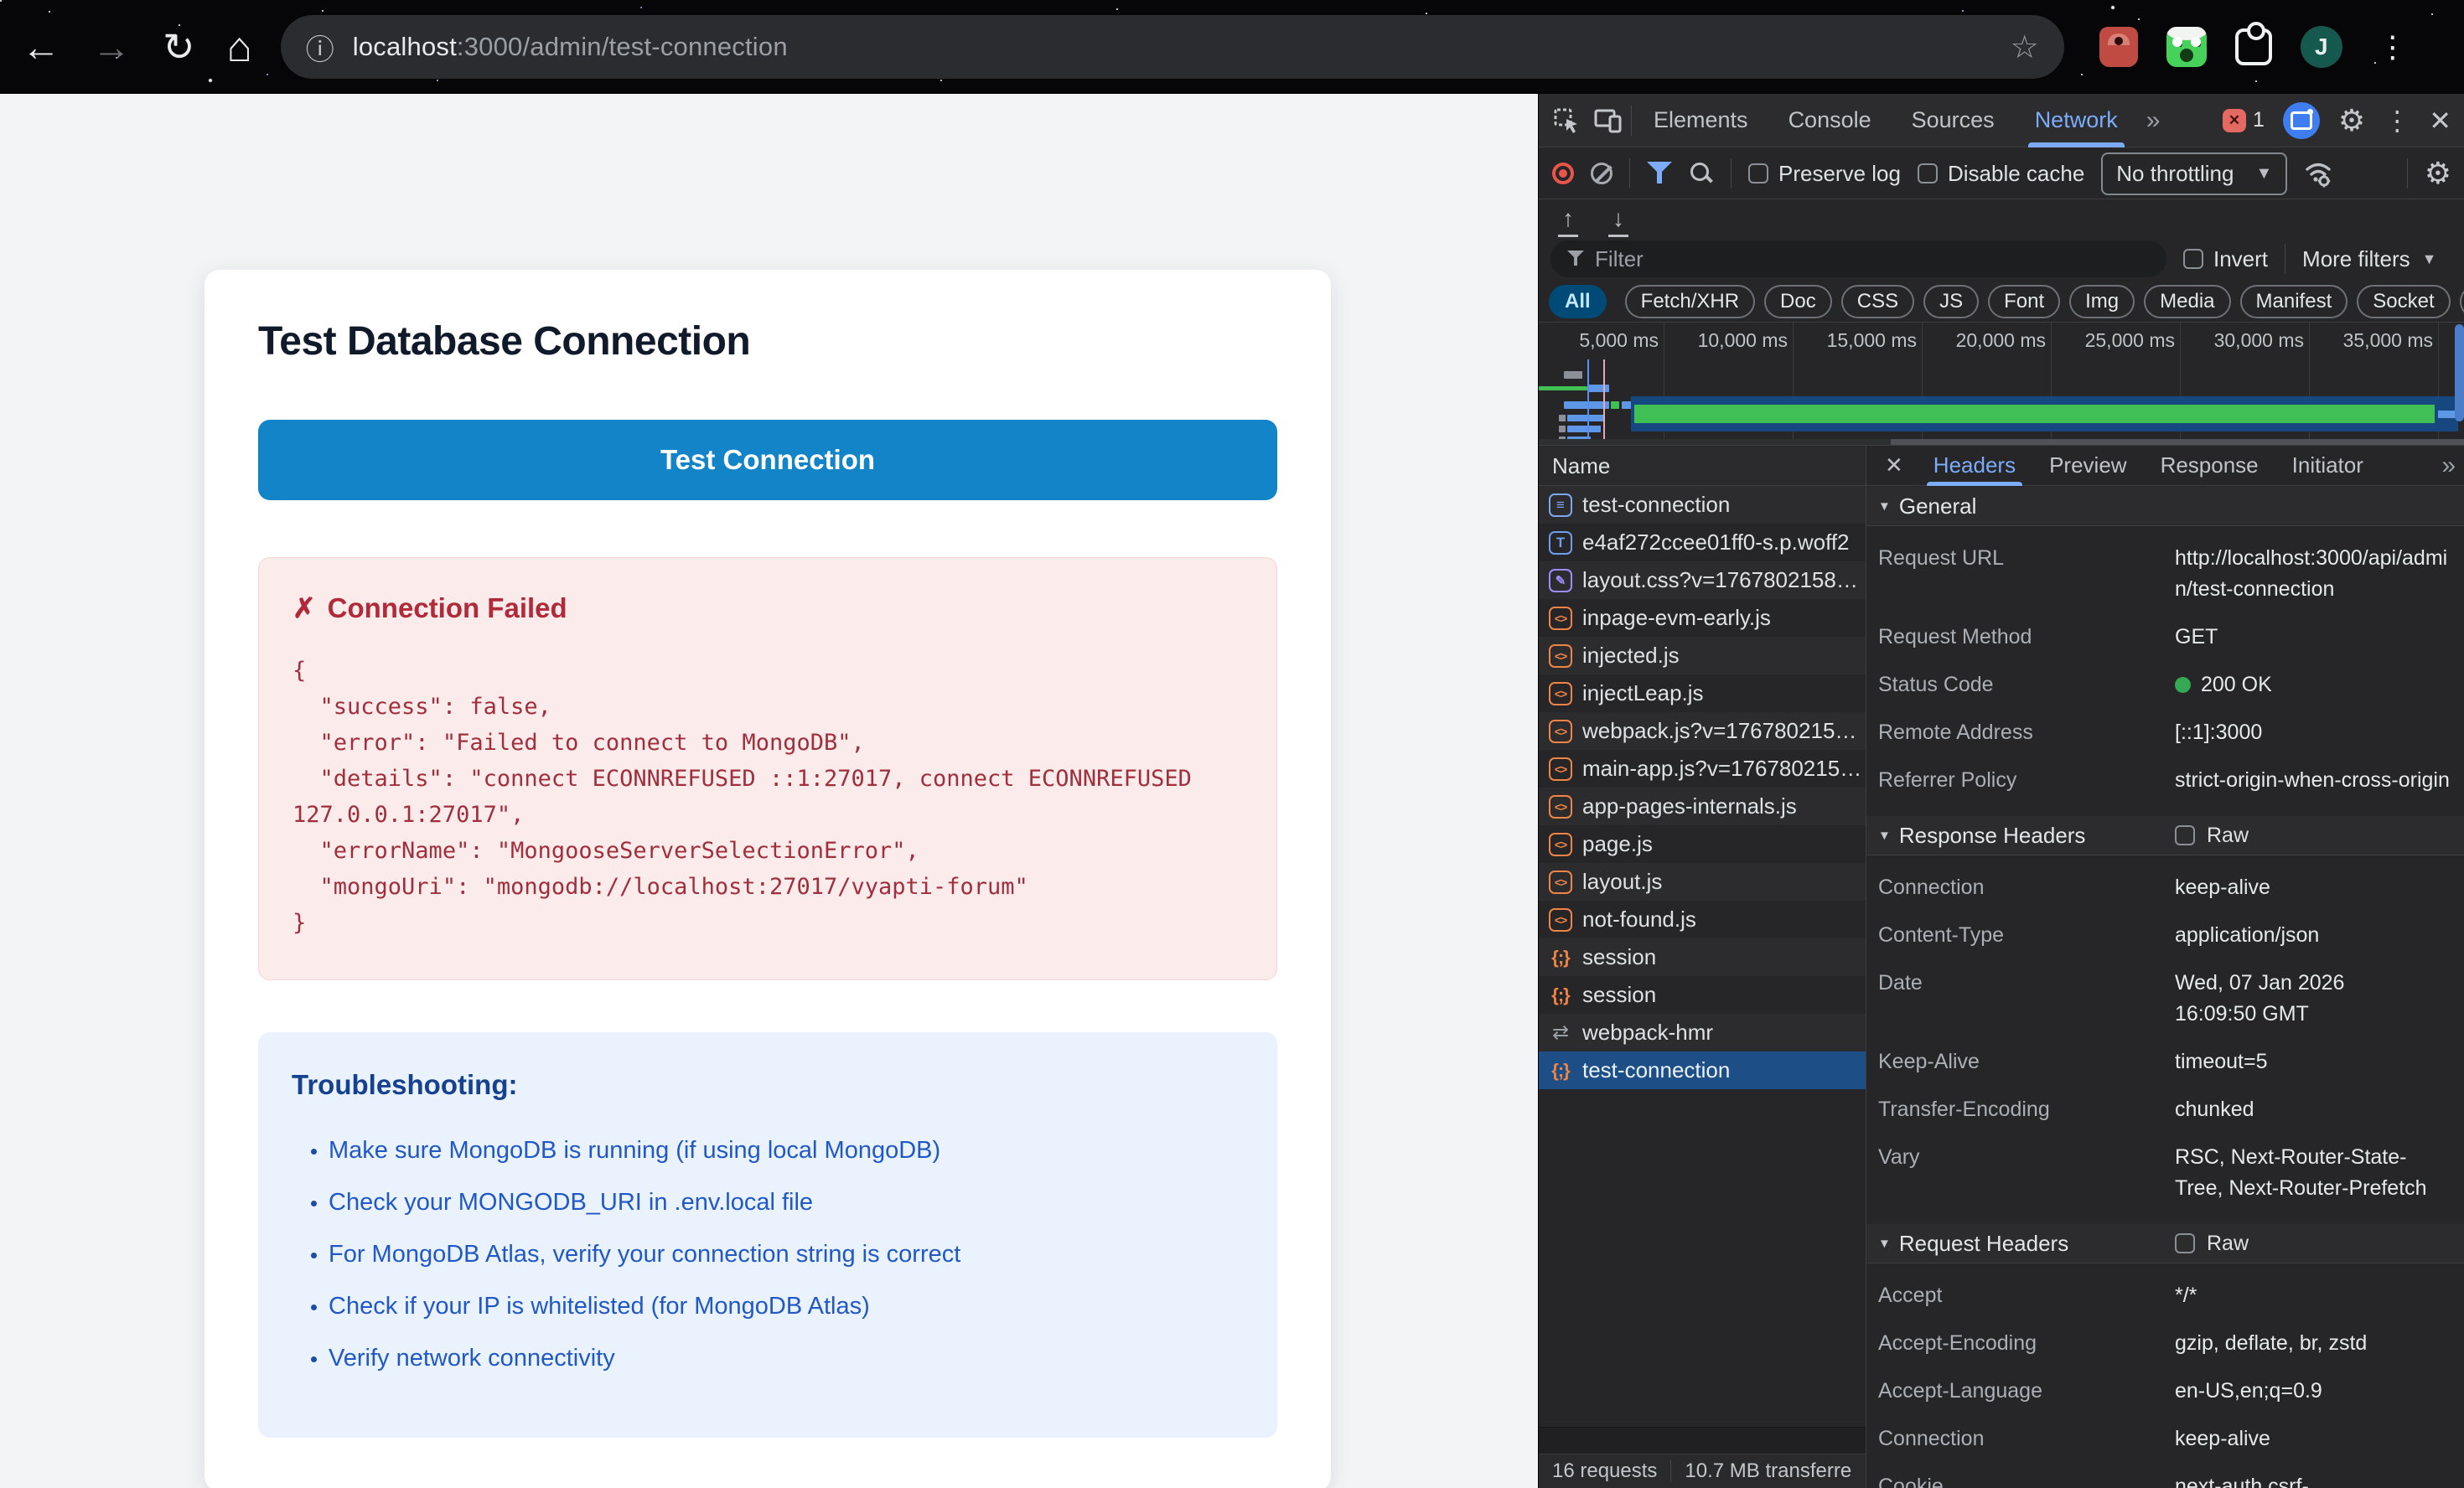 The width and height of the screenshot is (2464, 1488). Describe the element at coordinates (179, 47) in the screenshot. I see `reload-icon: ↻` at that location.